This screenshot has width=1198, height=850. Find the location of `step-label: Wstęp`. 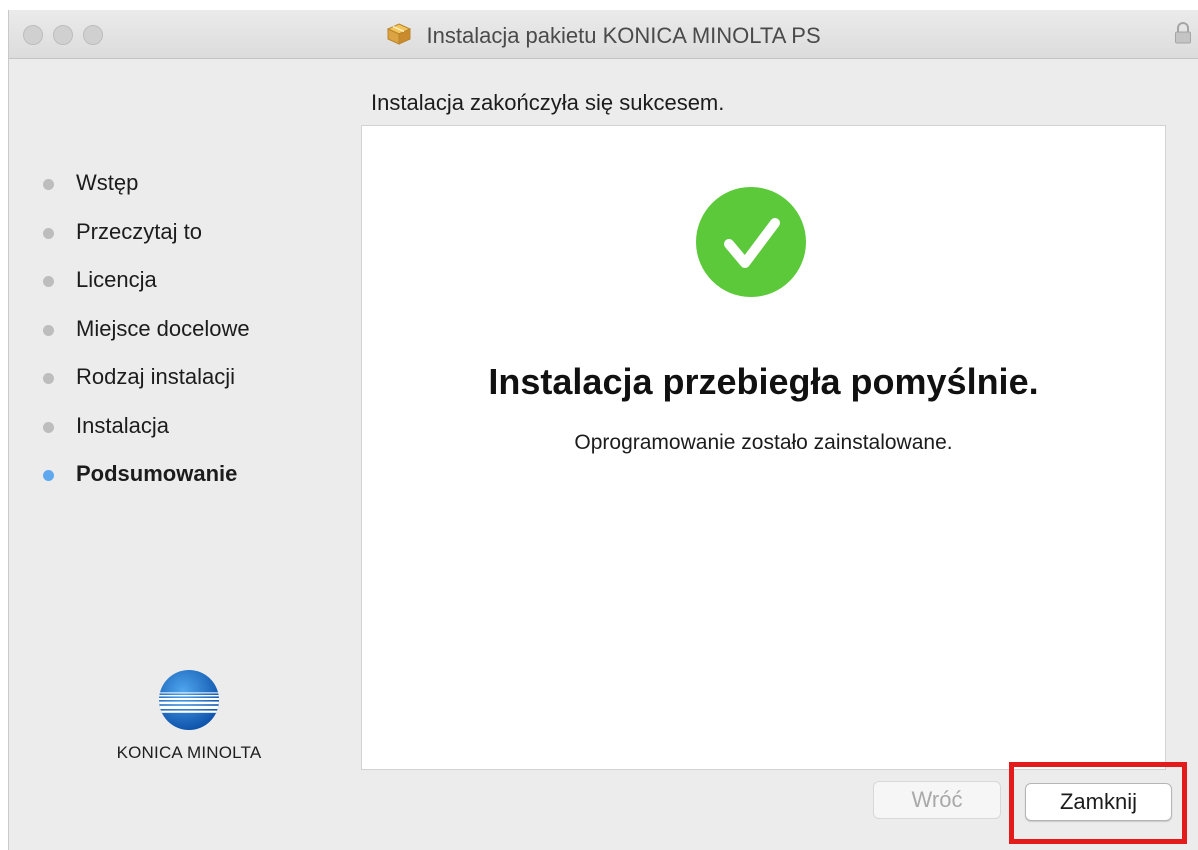

step-label: Wstęp is located at coordinates (107, 182).